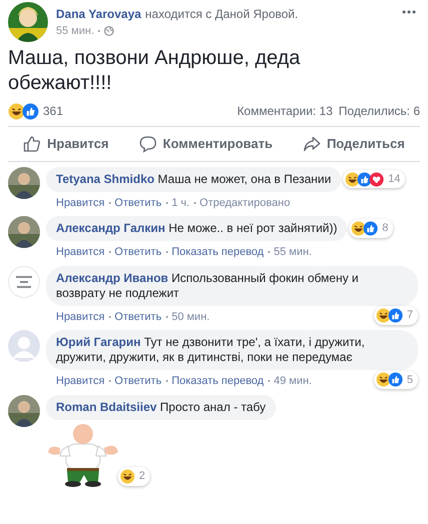  Describe the element at coordinates (293, 381) in the screenshot. I see `comment-meta: 49 мин.` at that location.